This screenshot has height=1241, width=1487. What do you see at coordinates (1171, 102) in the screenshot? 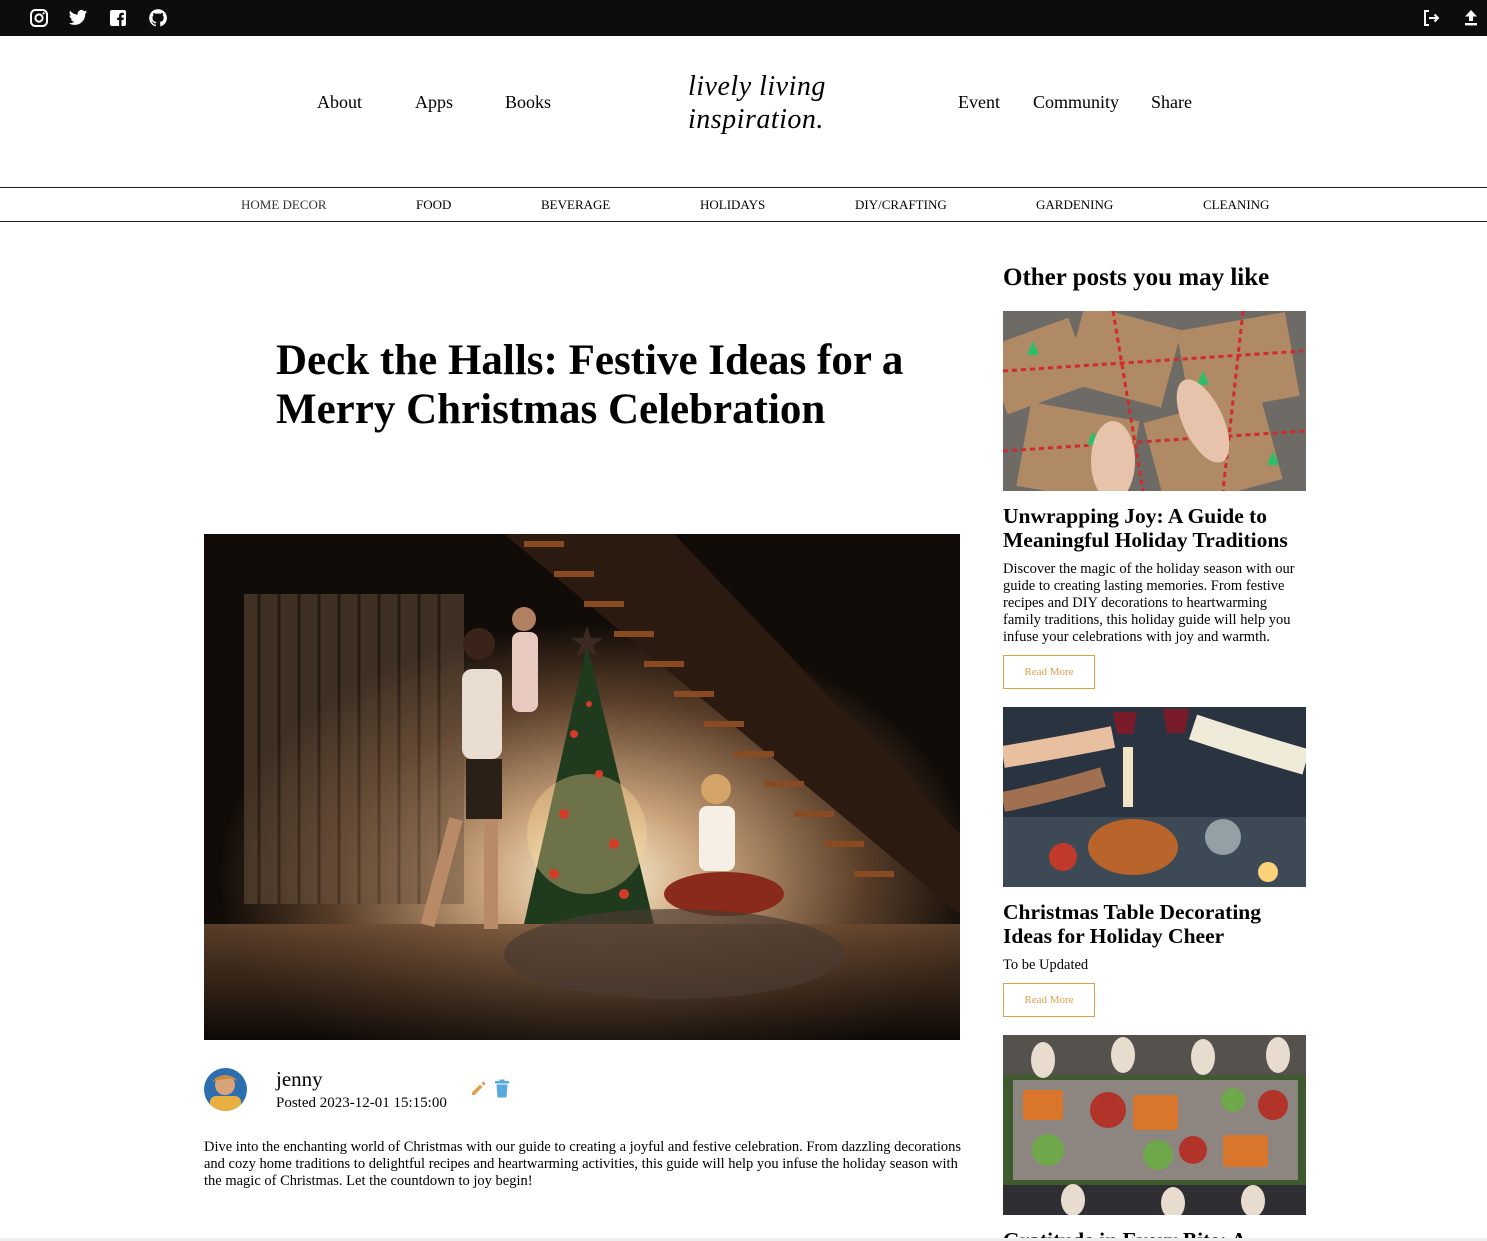
I see `nav-share: Share` at bounding box center [1171, 102].